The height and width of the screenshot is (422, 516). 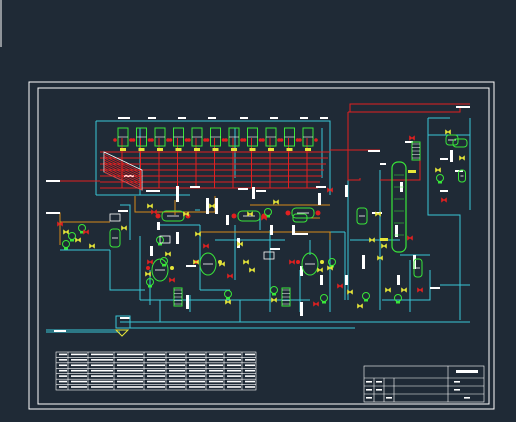 What do you see at coordinates (286, 297) in the screenshot?
I see `condenser` at bounding box center [286, 297].